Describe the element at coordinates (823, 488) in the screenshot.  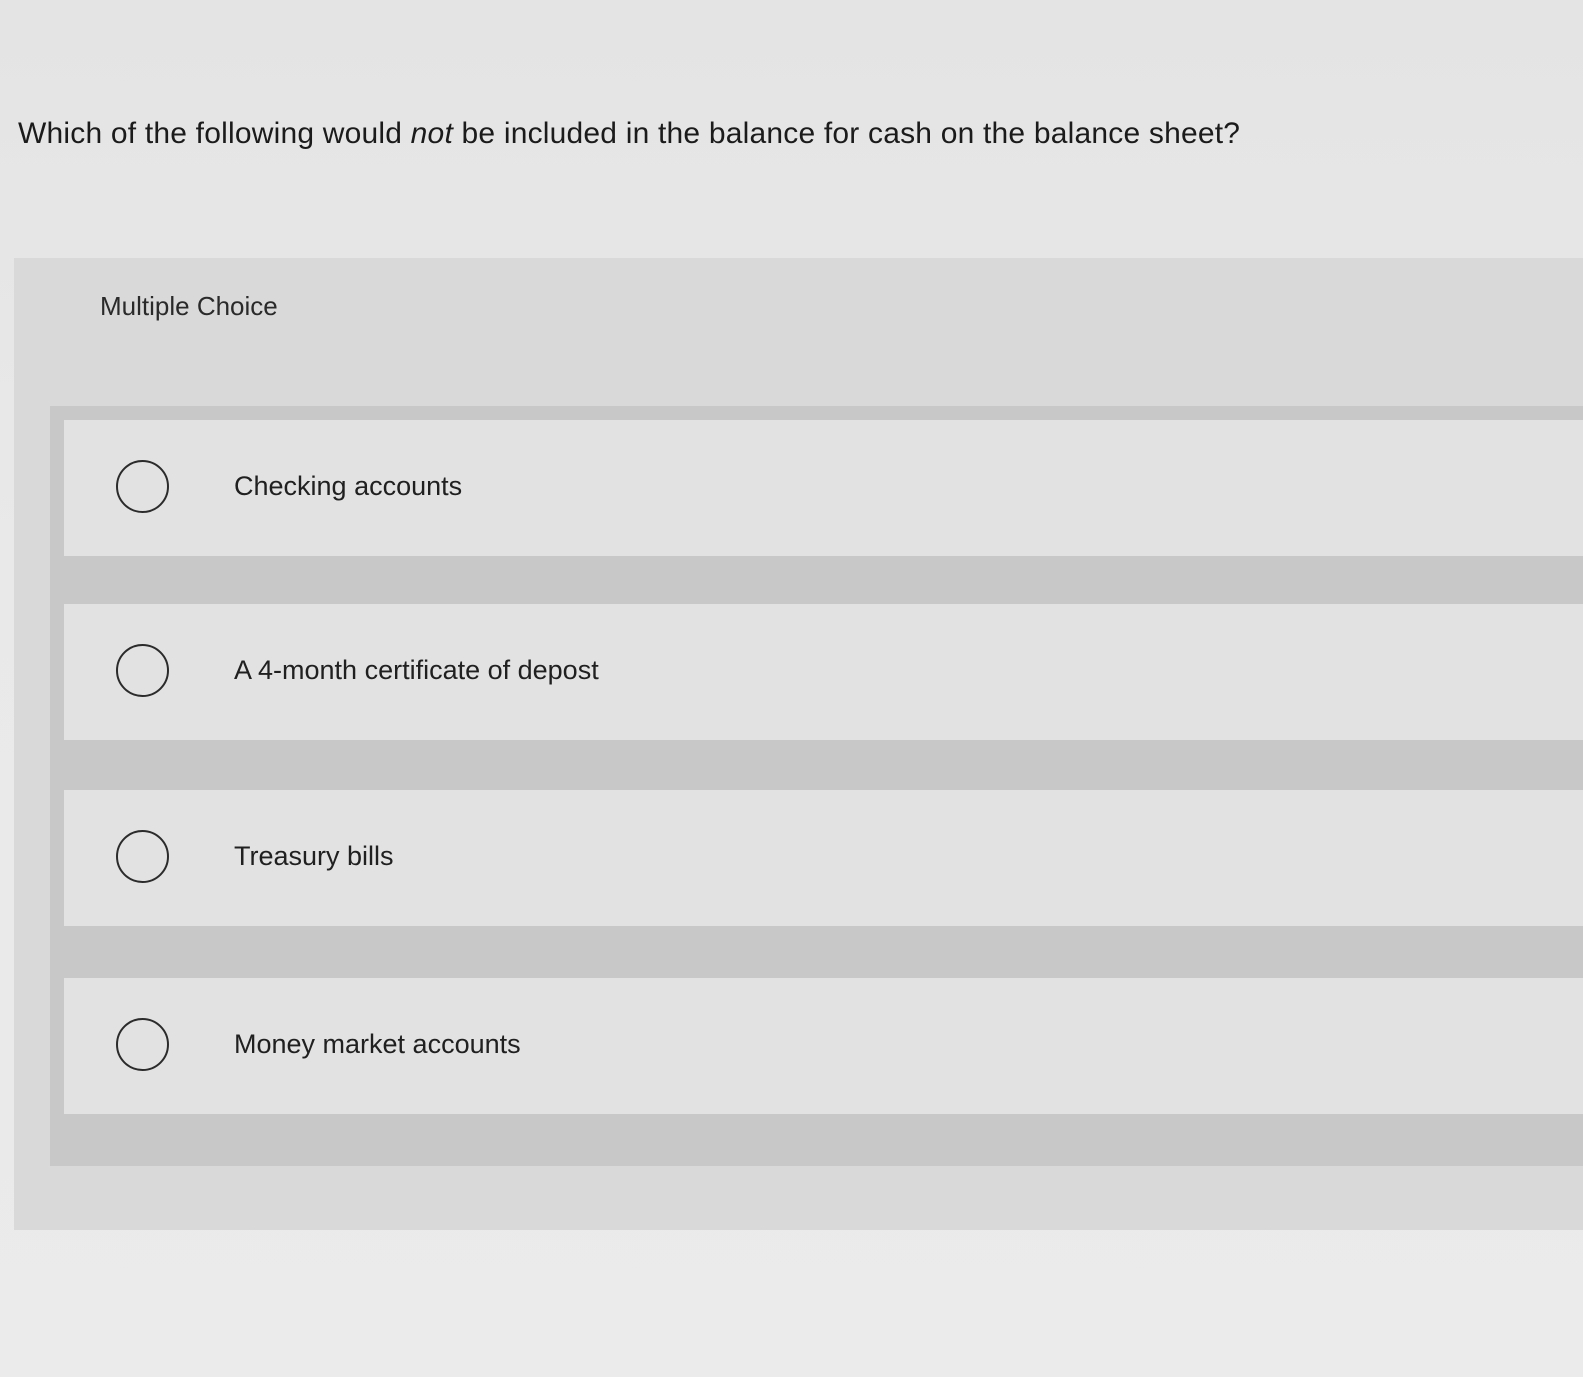
I see `choice-option-checking-accounts: Checking accounts` at that location.